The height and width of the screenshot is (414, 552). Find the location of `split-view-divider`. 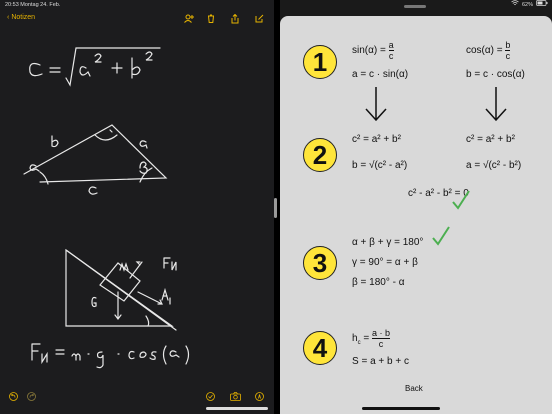

split-view-divider is located at coordinates (275, 208).